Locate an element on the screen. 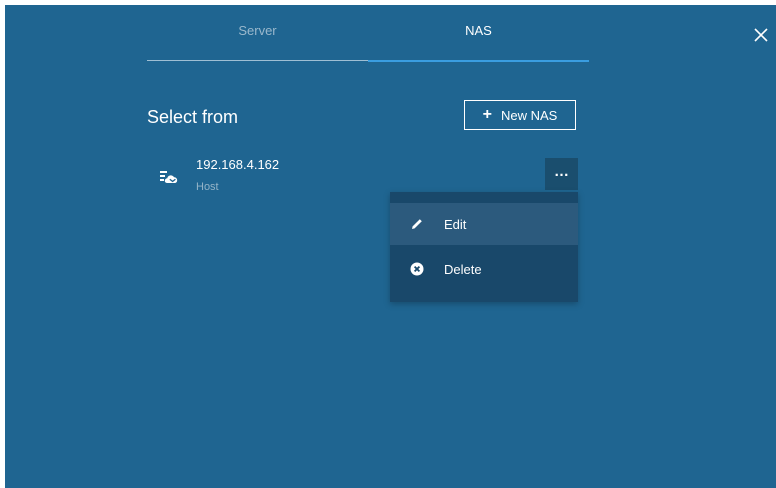  close-icon is located at coordinates (761, 35).